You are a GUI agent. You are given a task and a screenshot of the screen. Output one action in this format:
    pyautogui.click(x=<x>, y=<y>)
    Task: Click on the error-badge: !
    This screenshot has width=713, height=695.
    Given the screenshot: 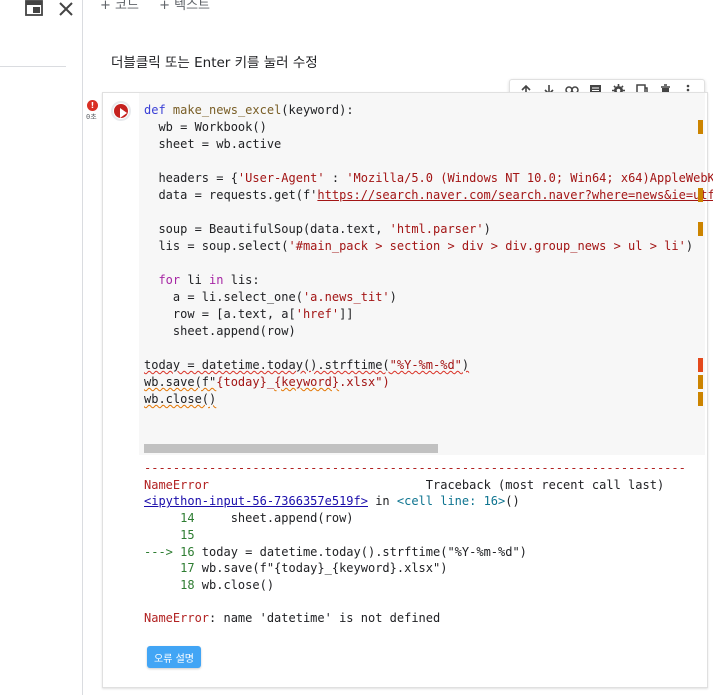 What is the action you would take?
    pyautogui.click(x=92, y=105)
    